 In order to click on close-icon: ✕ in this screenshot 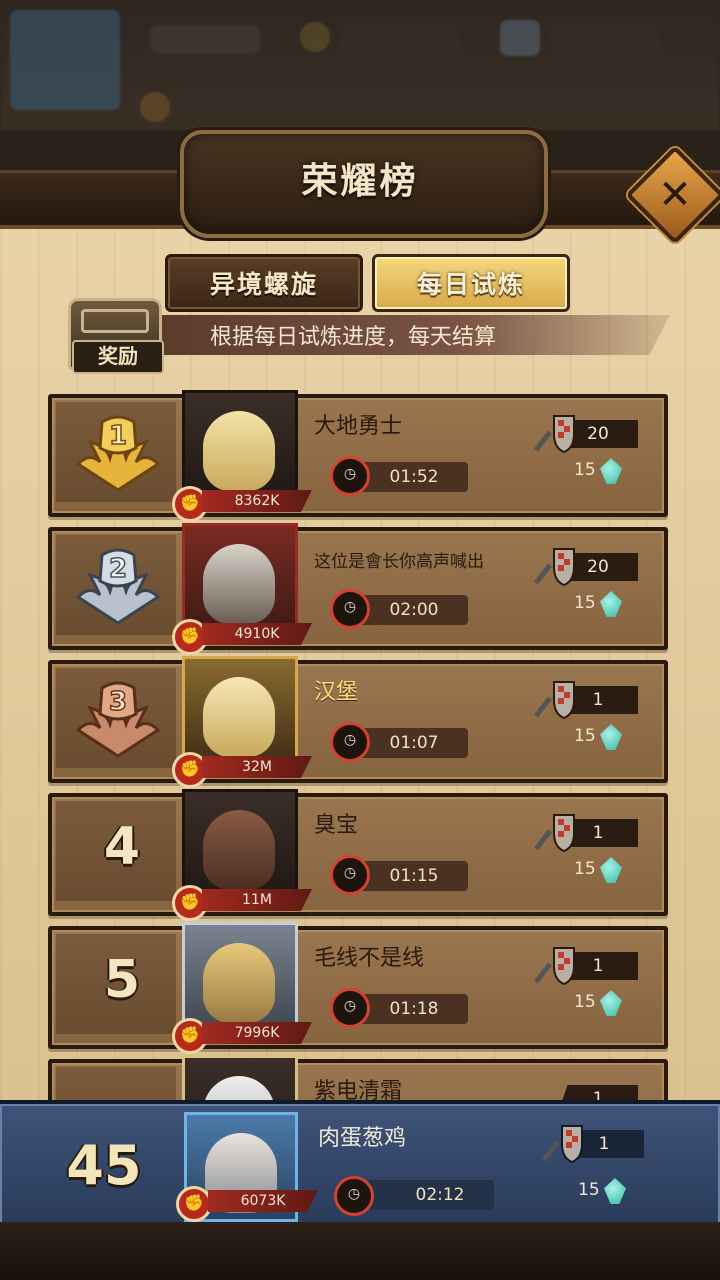, I will do `click(675, 195)`.